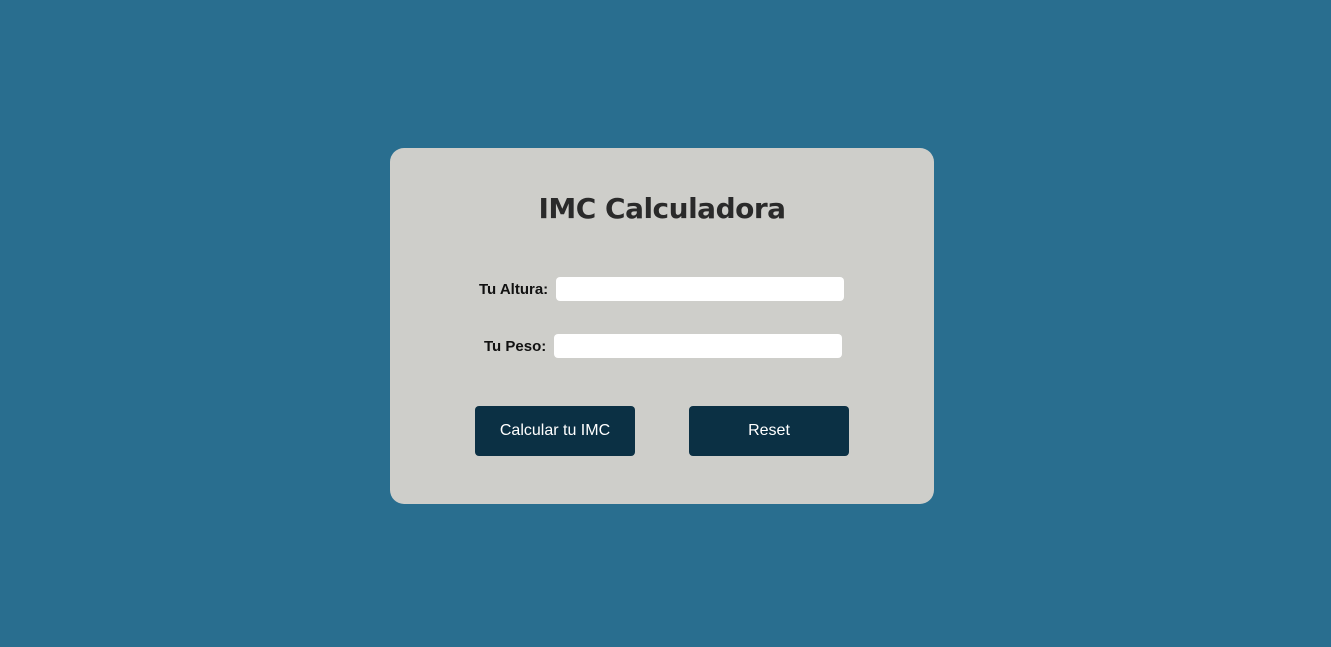 The height and width of the screenshot is (647, 1331). Describe the element at coordinates (514, 289) in the screenshot. I see `altura-label: Tu Altura:` at that location.